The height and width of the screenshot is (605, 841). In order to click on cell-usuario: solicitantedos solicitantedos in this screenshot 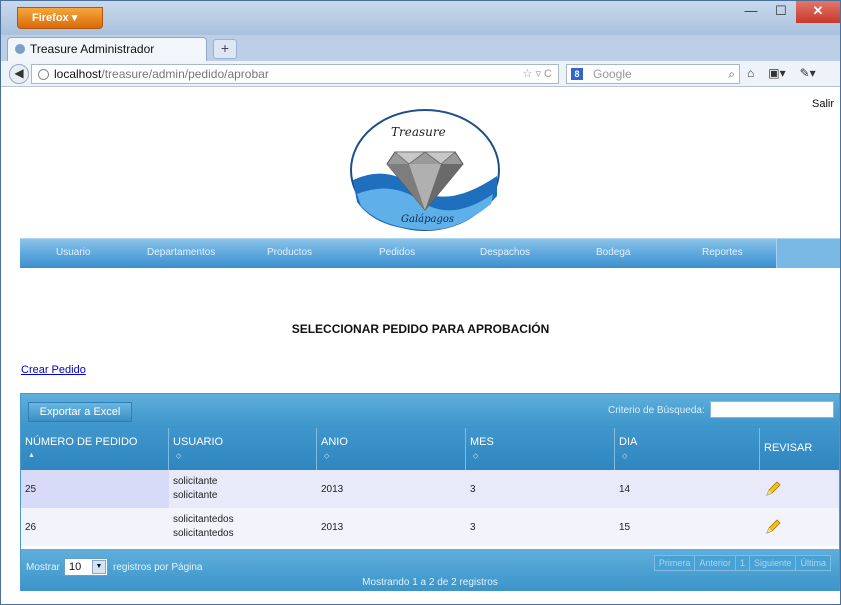, I will do `click(203, 526)`.